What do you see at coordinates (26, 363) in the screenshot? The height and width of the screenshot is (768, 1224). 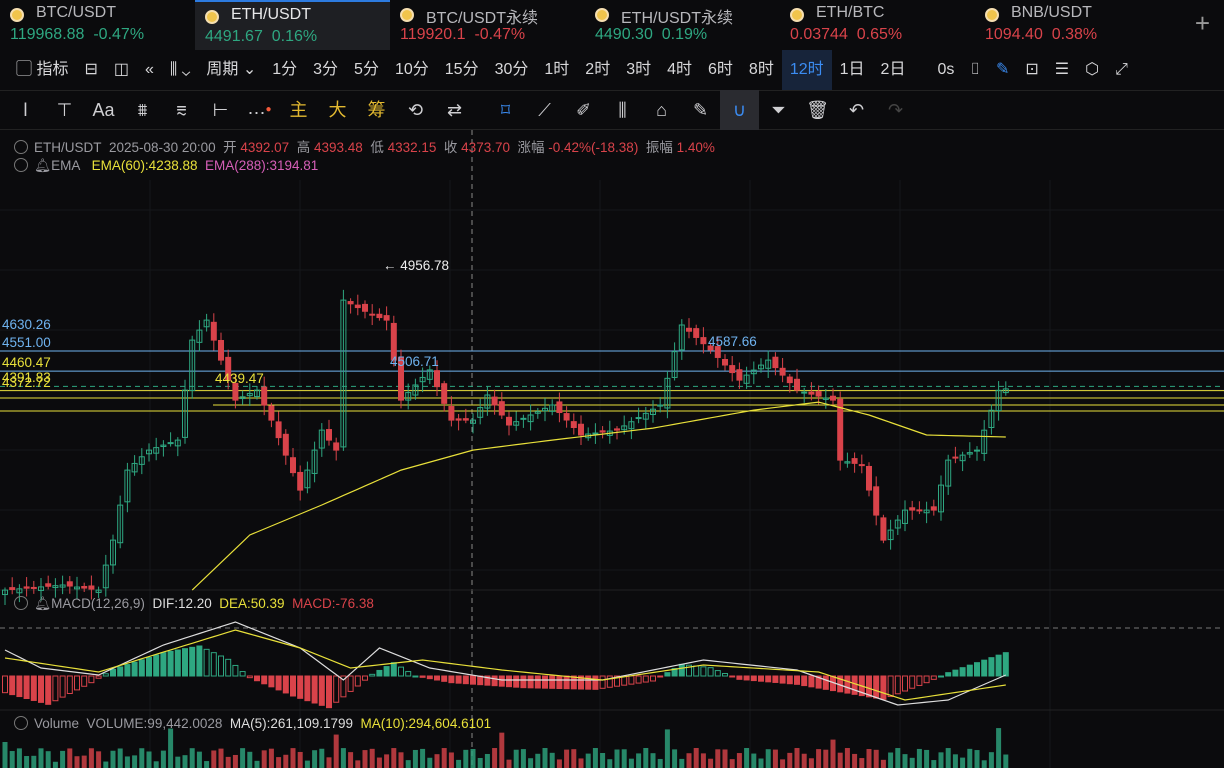 I see `price-level-label: 4460.47` at bounding box center [26, 363].